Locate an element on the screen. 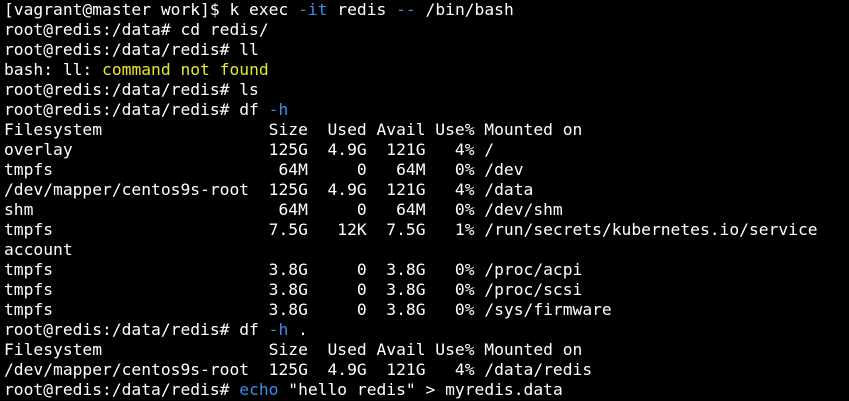  df-row-tmpfs-acpi: tmpfs 3.8G 0 3.8G 0% /proc/acpi is located at coordinates (293, 269).